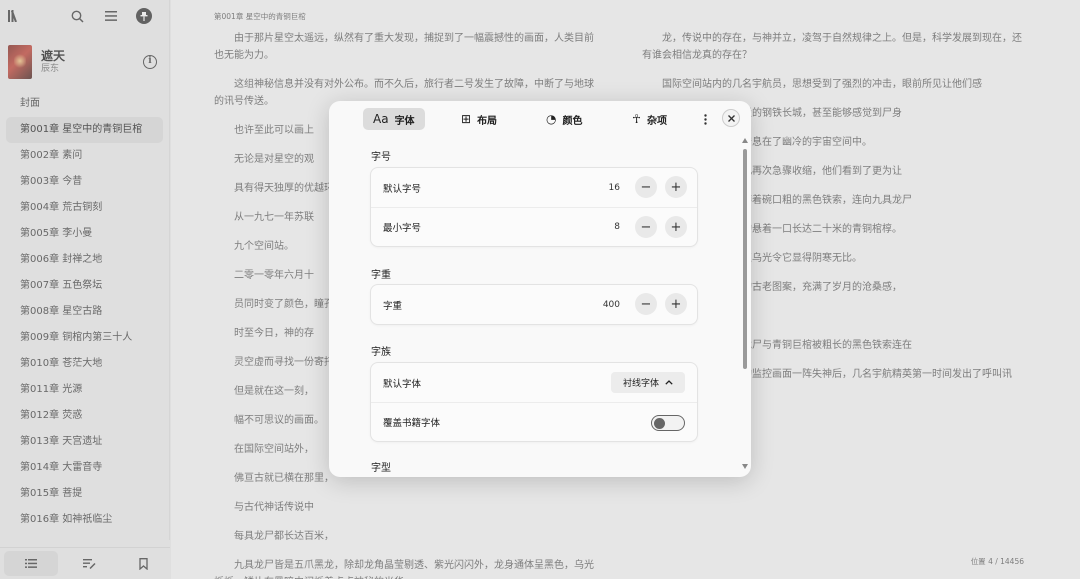  What do you see at coordinates (534, 382) in the screenshot?
I see `default-font-row: 默认字体 衬线字体` at bounding box center [534, 382].